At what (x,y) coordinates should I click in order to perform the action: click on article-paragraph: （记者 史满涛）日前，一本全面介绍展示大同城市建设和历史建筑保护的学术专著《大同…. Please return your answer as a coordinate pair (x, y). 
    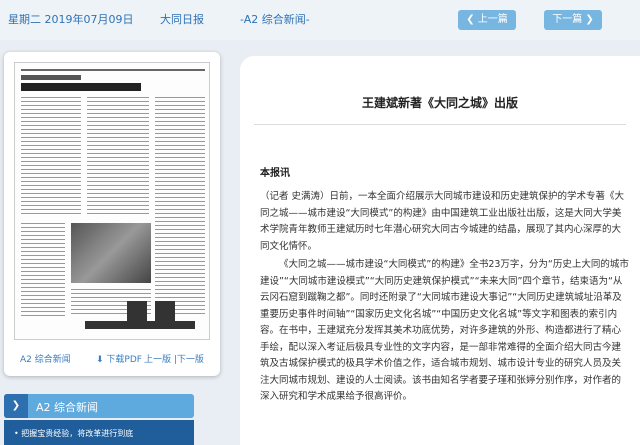
    Looking at the image, I should click on (442, 221).